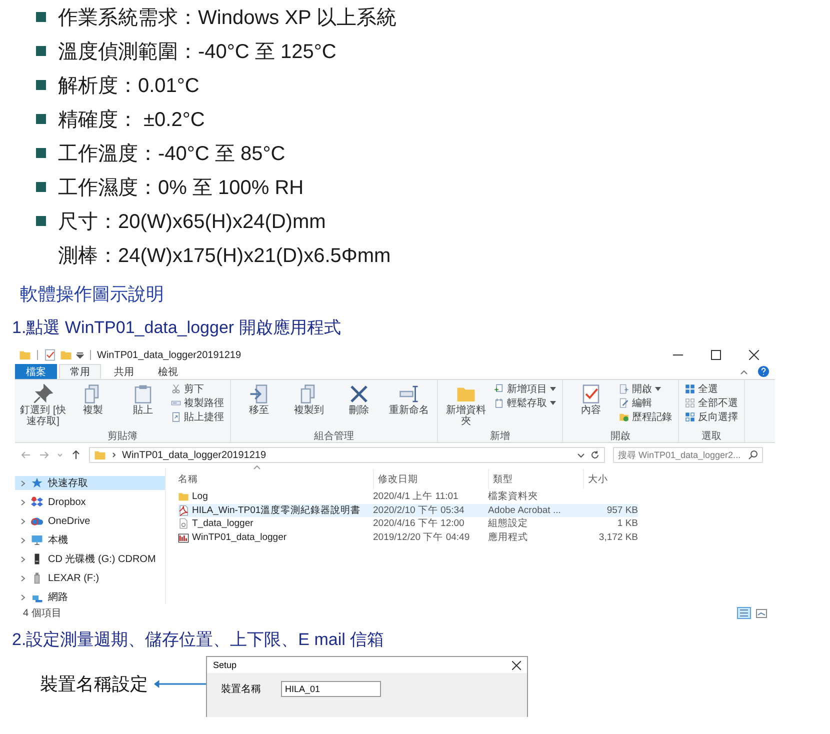 This screenshot has height=734, width=830. I want to click on callout-label: 裝置名稱設定, so click(94, 684).